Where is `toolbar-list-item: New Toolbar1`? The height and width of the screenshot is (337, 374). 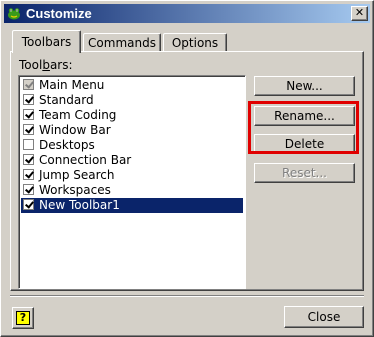 toolbar-list-item: New Toolbar1 is located at coordinates (132, 205).